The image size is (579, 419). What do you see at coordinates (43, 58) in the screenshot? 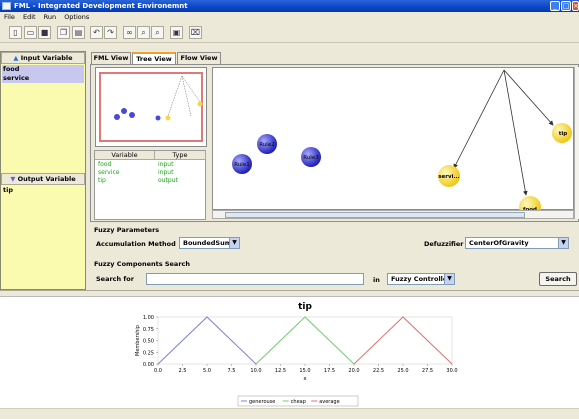
I see `input-variable-header: ▲ Input Variable` at bounding box center [43, 58].